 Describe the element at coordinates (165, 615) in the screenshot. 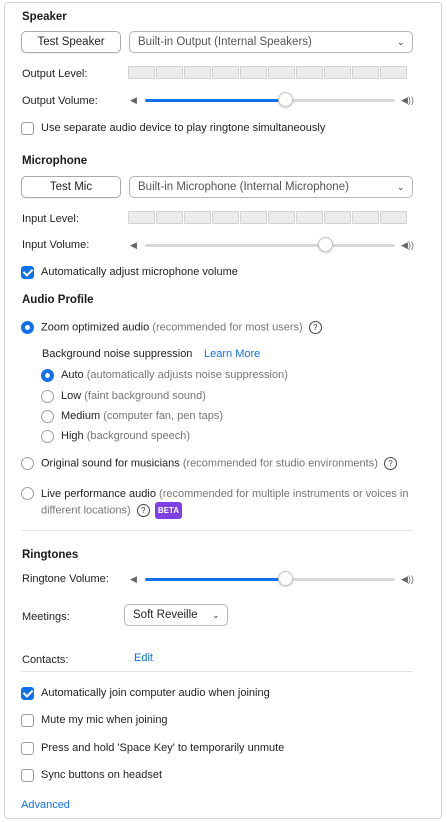

I see `meetings-ringtone-value: Soft Reveille` at that location.